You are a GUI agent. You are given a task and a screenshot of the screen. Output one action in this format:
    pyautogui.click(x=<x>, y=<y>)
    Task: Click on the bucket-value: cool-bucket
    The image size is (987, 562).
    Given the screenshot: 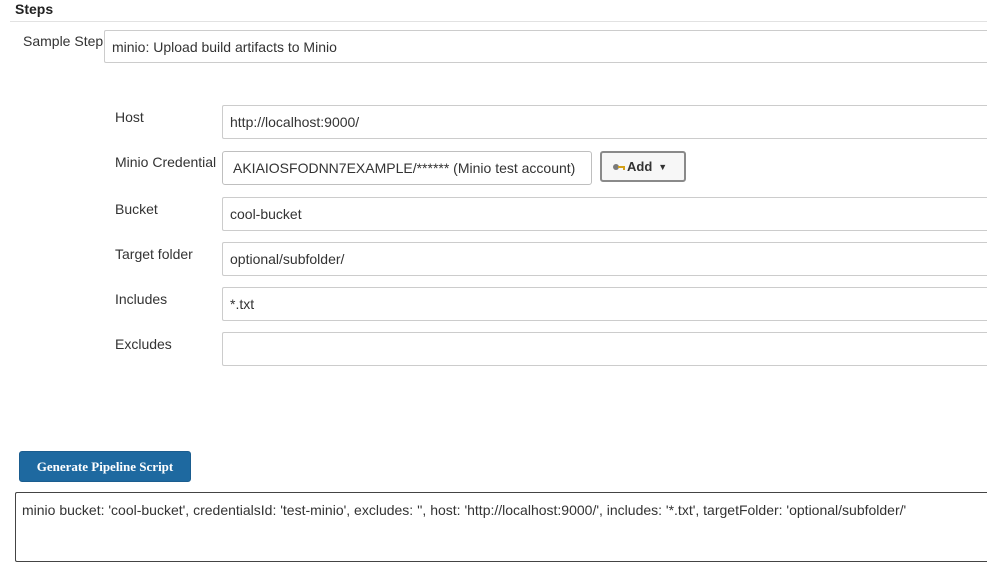 What is the action you would take?
    pyautogui.click(x=266, y=214)
    